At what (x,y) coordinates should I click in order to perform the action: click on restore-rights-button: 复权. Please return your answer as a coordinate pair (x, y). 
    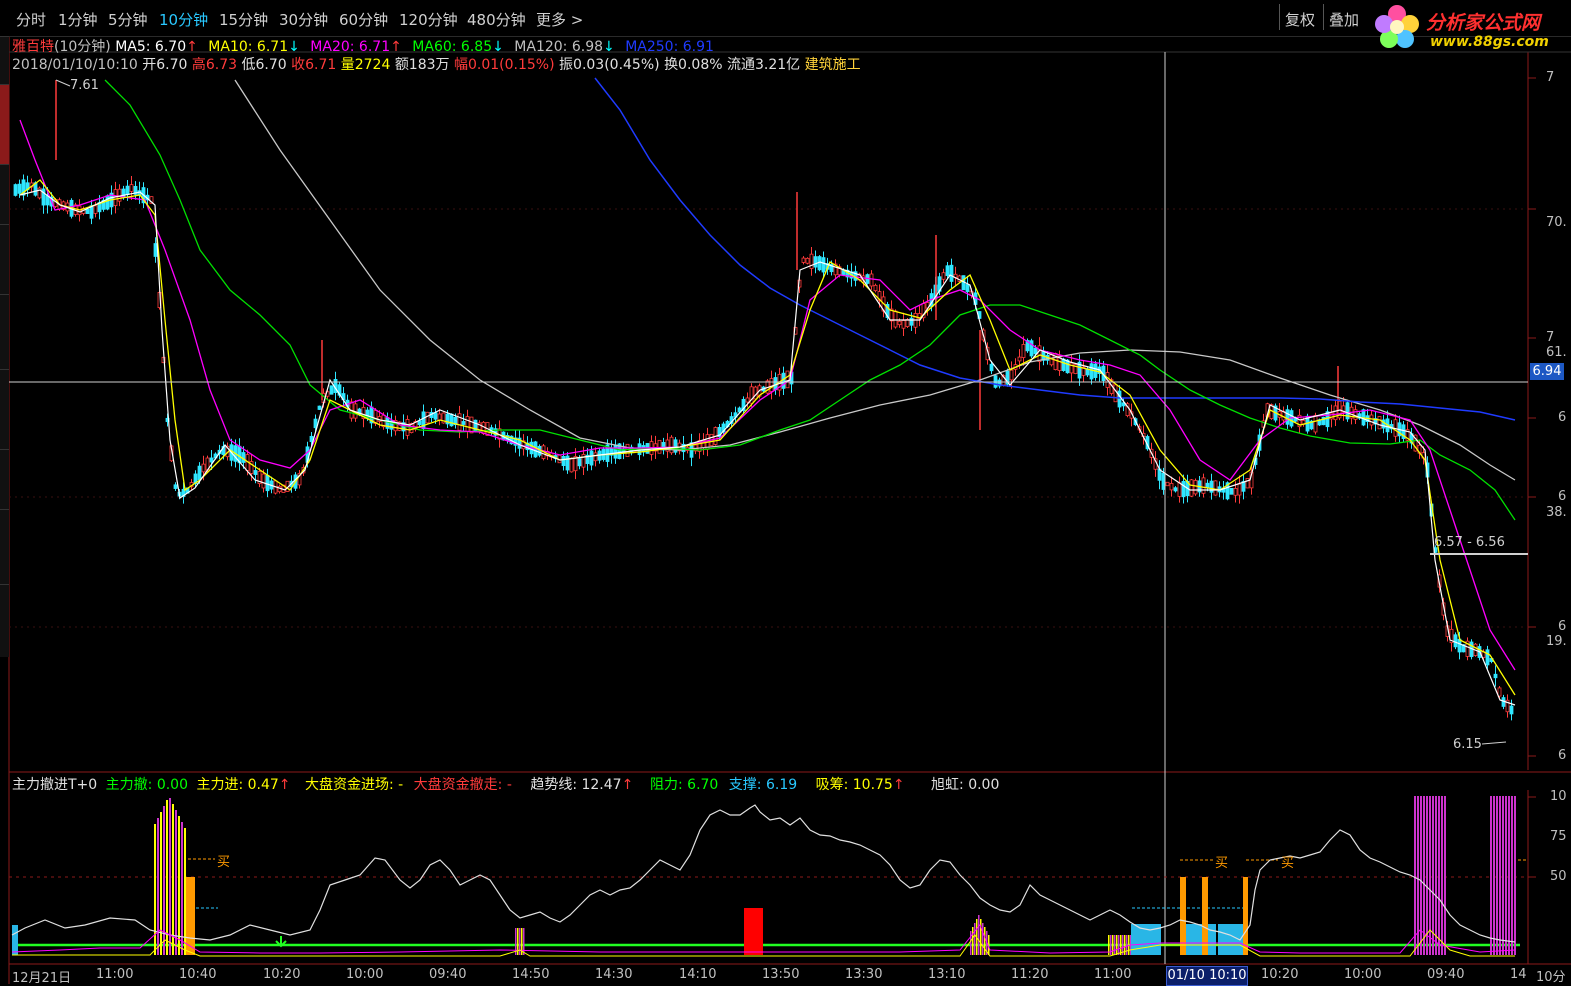
    Looking at the image, I should click on (1300, 19).